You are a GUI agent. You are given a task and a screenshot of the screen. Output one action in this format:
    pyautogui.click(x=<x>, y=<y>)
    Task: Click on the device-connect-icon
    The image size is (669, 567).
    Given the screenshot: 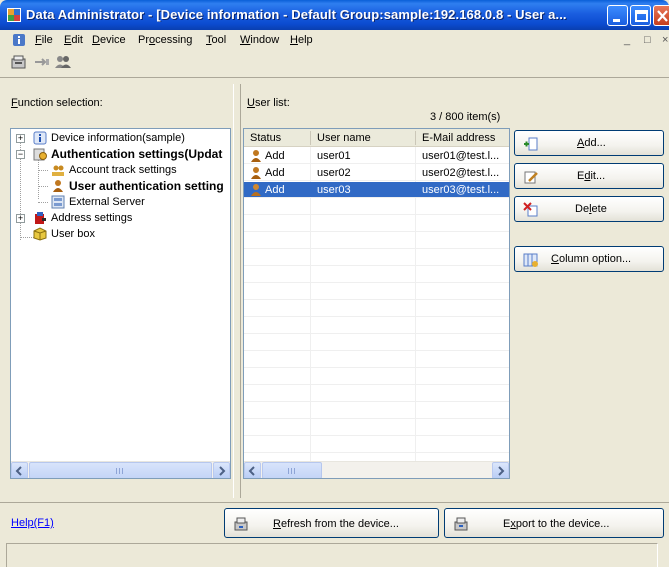 What is the action you would take?
    pyautogui.click(x=19, y=62)
    